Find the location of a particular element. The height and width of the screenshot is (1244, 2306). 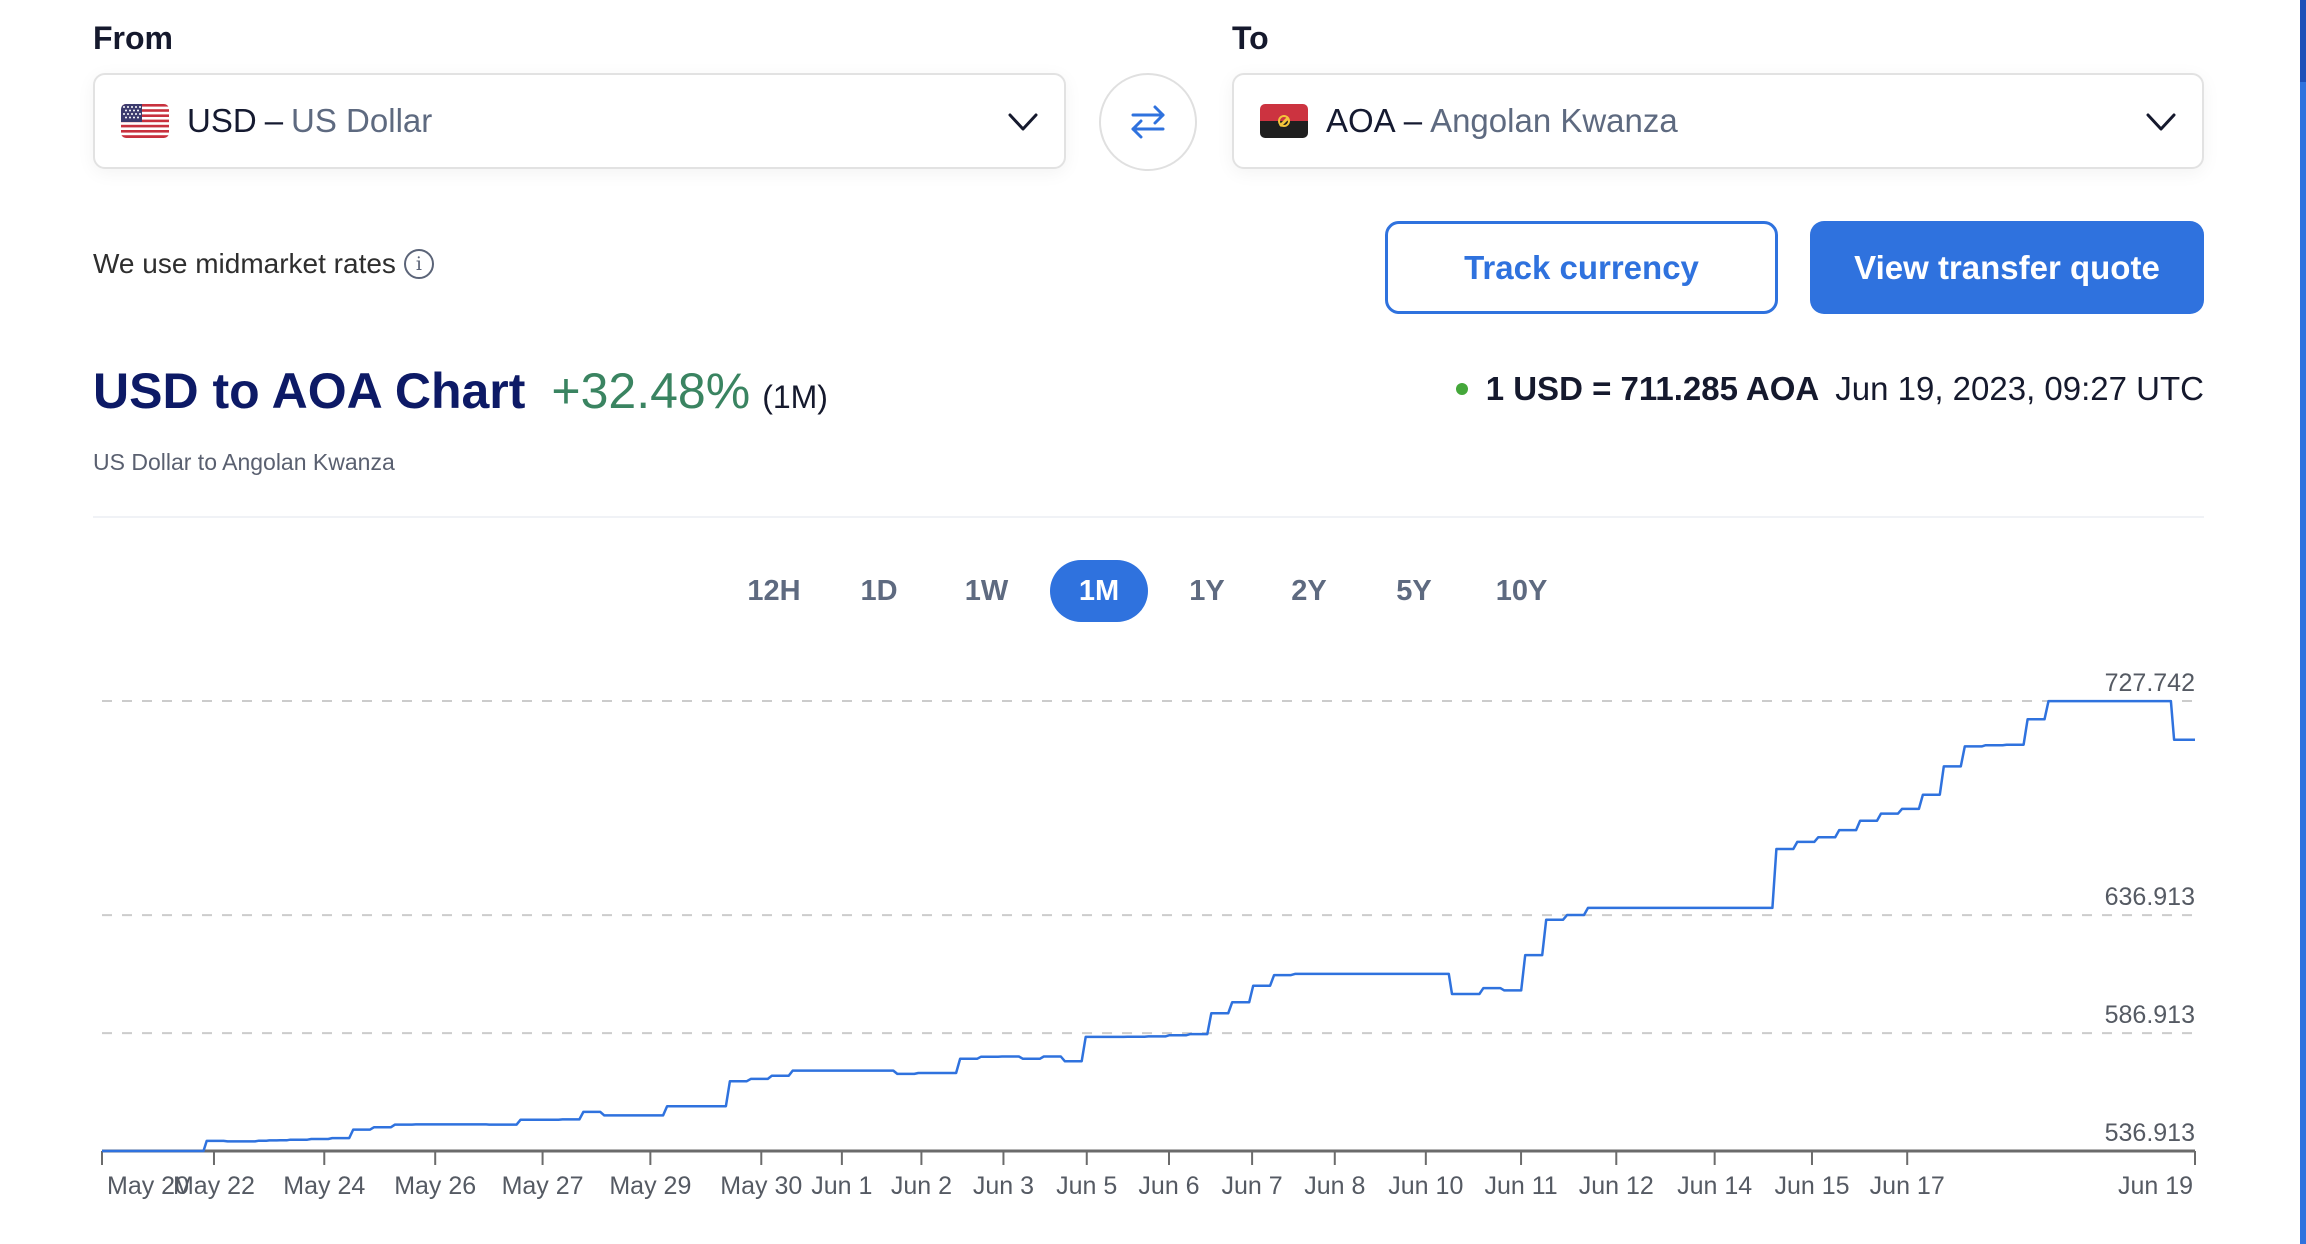

x-tick-label: Jun 11 is located at coordinates (1520, 1186).